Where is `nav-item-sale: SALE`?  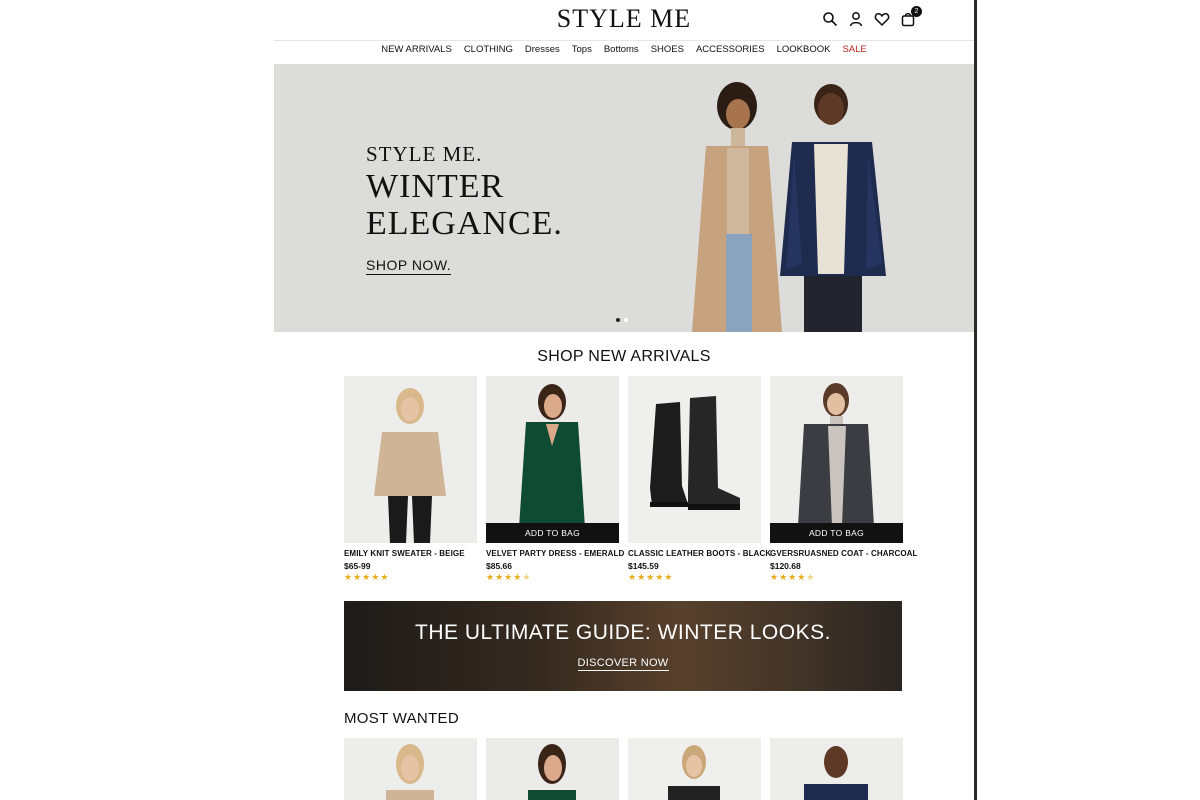 nav-item-sale: SALE is located at coordinates (854, 52).